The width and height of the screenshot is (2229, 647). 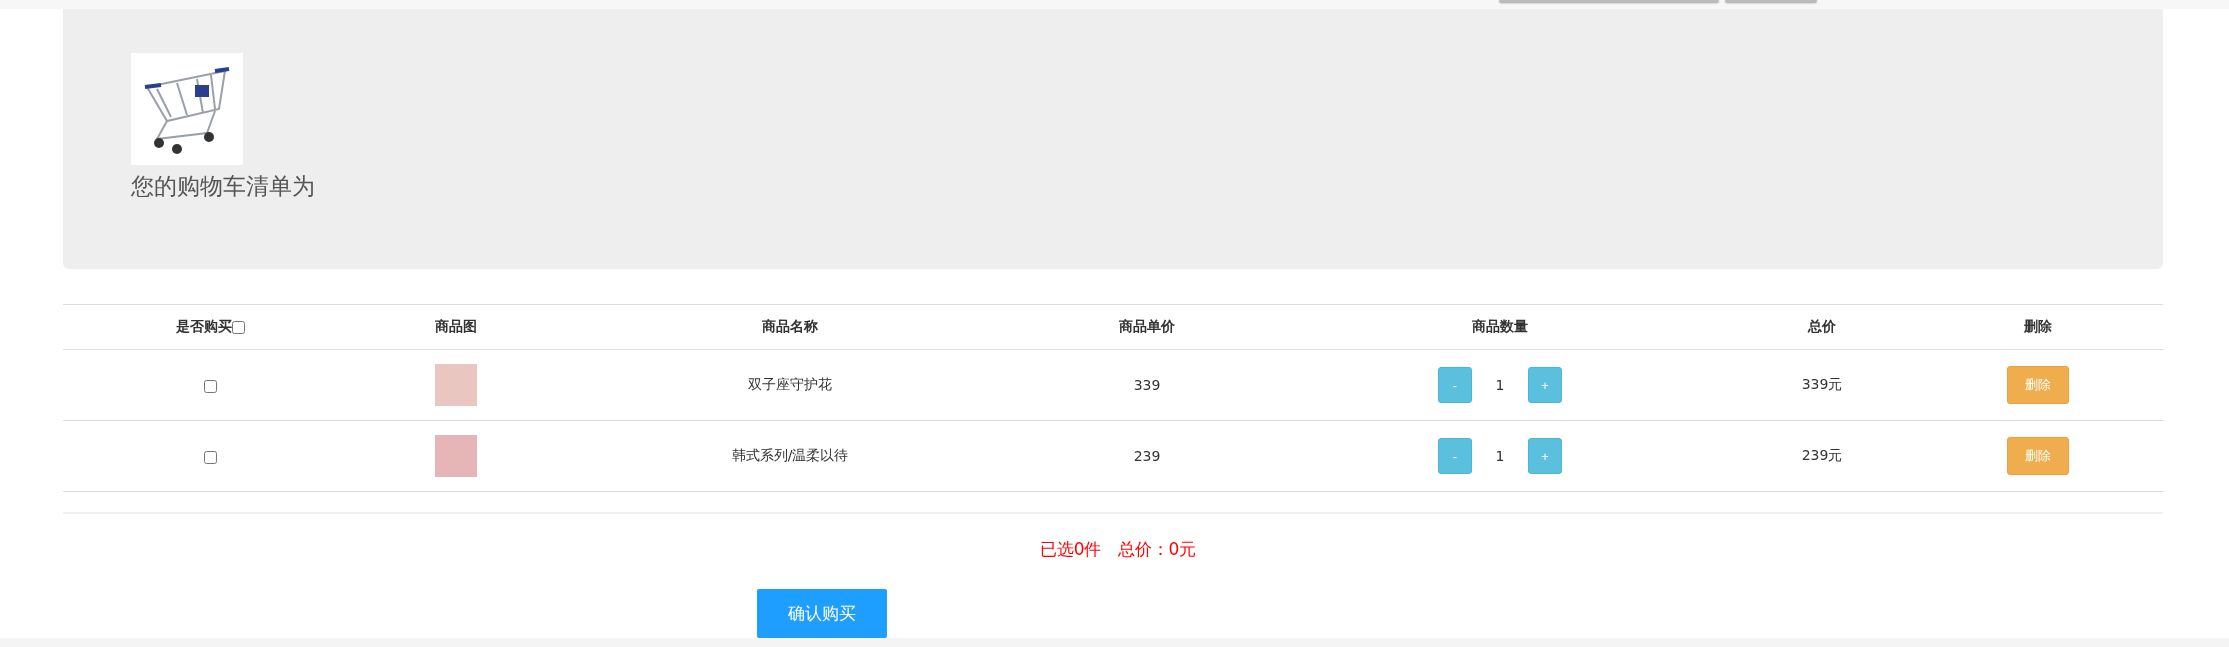 What do you see at coordinates (1500, 326) in the screenshot?
I see `column-header: 商品数量` at bounding box center [1500, 326].